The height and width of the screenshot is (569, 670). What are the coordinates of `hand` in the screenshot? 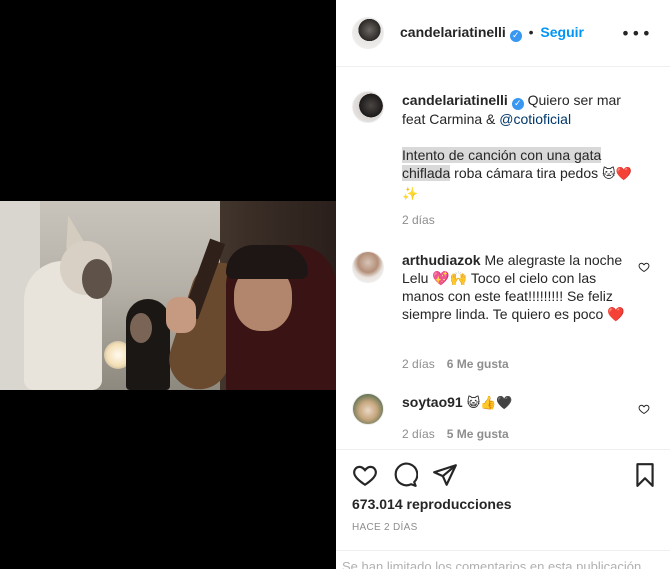 It's located at (181, 315).